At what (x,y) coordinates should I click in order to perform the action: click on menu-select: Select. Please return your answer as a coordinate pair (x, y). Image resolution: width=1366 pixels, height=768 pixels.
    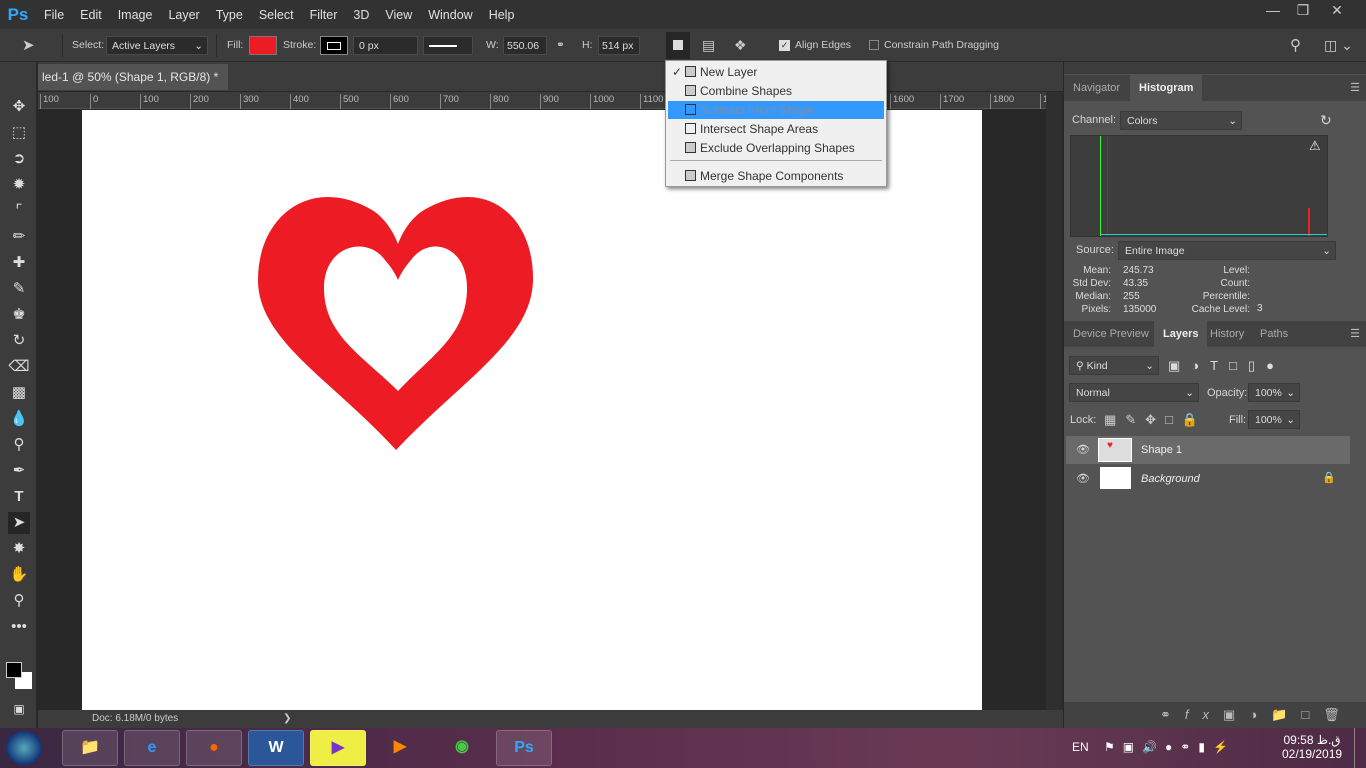
    Looking at the image, I should click on (276, 15).